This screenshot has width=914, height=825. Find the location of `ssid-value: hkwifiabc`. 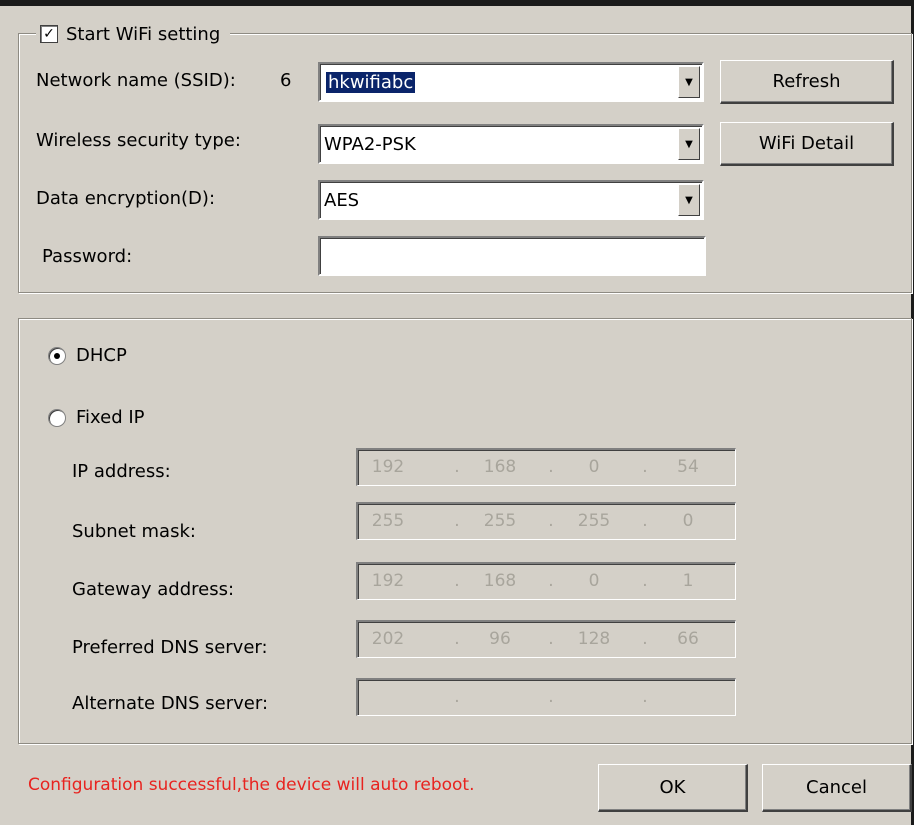

ssid-value: hkwifiabc is located at coordinates (371, 82).